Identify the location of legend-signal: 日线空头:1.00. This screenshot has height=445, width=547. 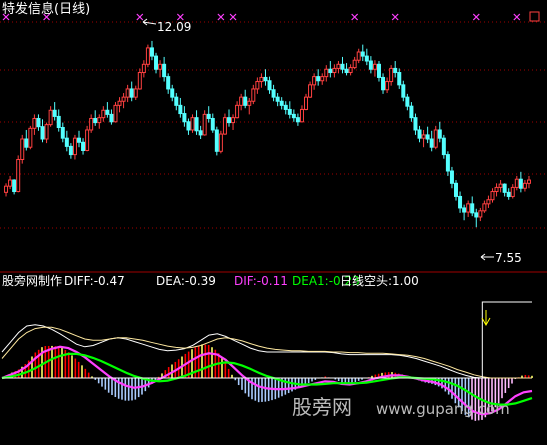
(379, 281).